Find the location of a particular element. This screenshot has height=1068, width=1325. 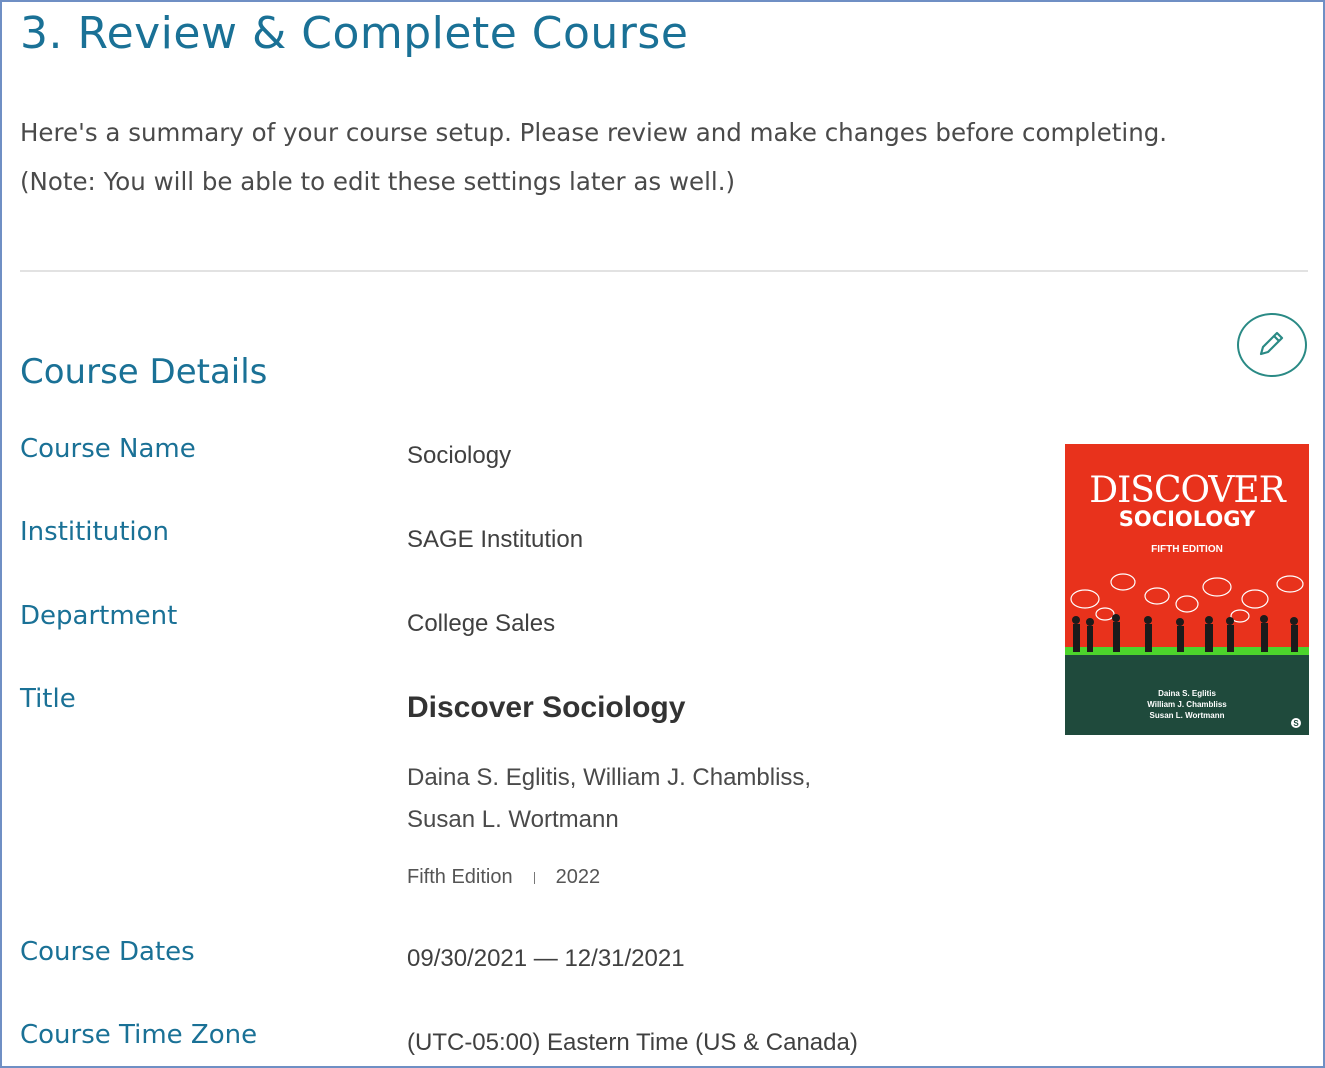

section-divider is located at coordinates (664, 271).